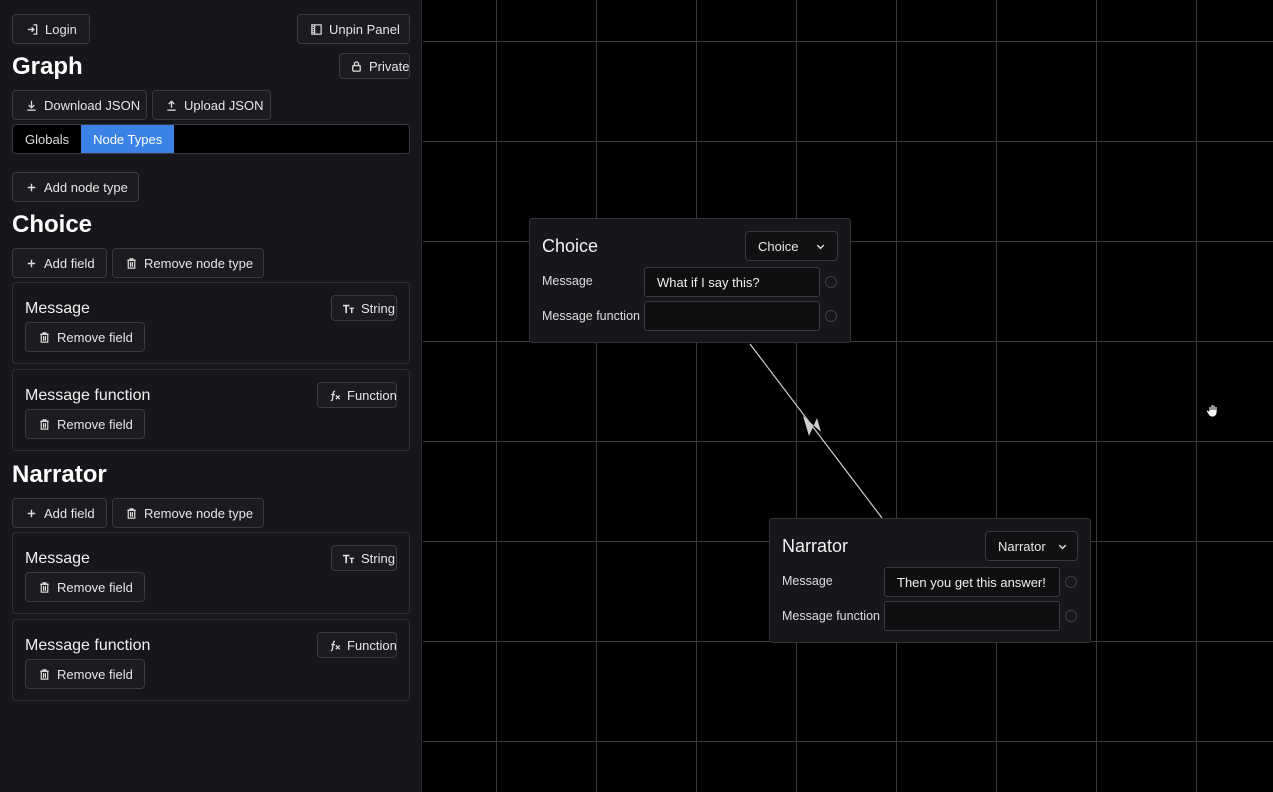 The height and width of the screenshot is (792, 1273). Describe the element at coordinates (732, 282) in the screenshot. I see `message-input: What if I say this?` at that location.